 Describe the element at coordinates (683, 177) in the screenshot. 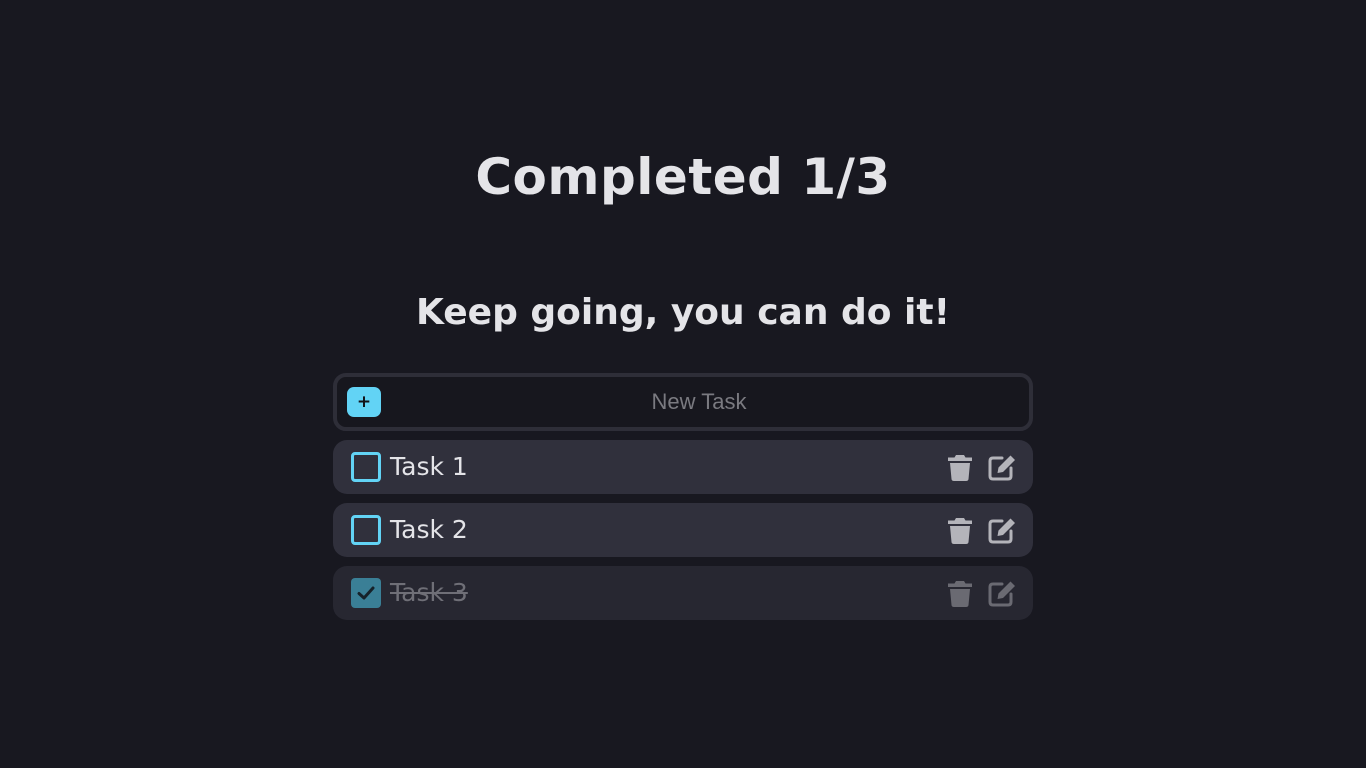

I see `completed-counter: Completed 1/3` at that location.